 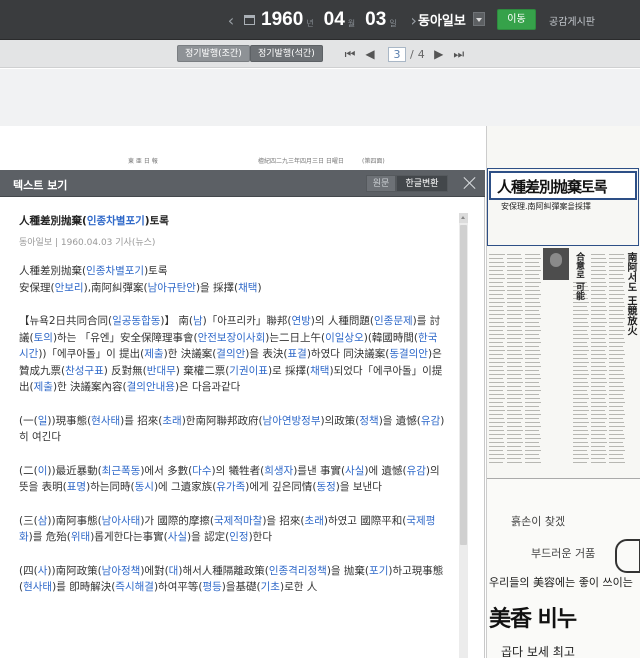 I want to click on tab-evening-edition: 정기발행(석간), so click(x=286, y=53).